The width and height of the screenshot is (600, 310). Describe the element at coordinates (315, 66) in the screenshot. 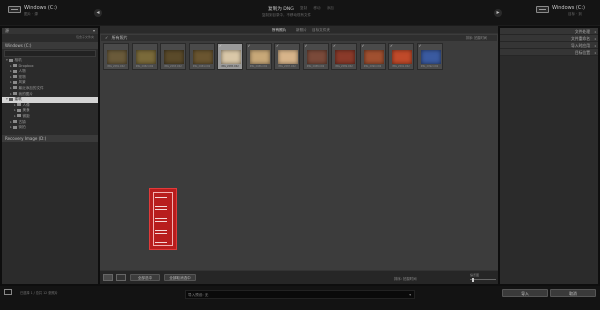

I see `photo-filename: IMG_2088.CR2` at that location.